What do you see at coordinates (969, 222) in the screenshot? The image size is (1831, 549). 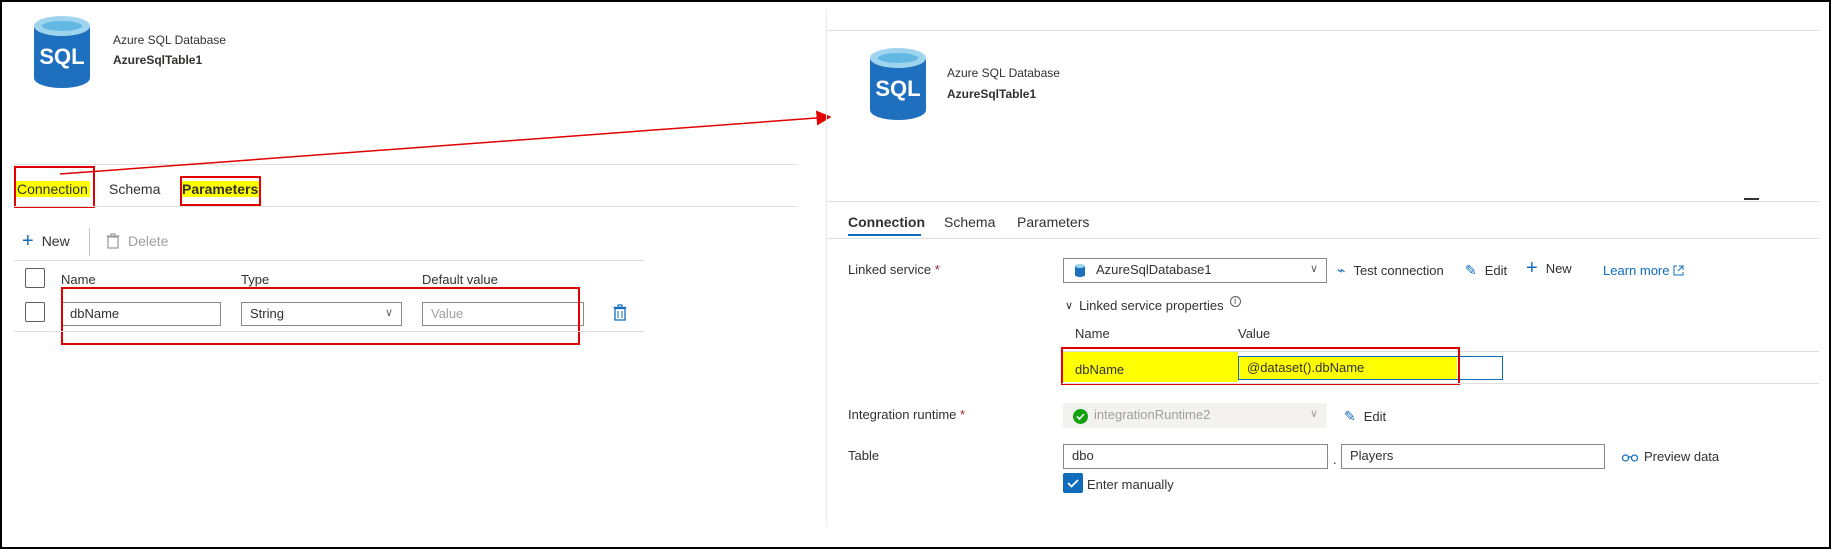 I see `tab-schema: Schema` at bounding box center [969, 222].